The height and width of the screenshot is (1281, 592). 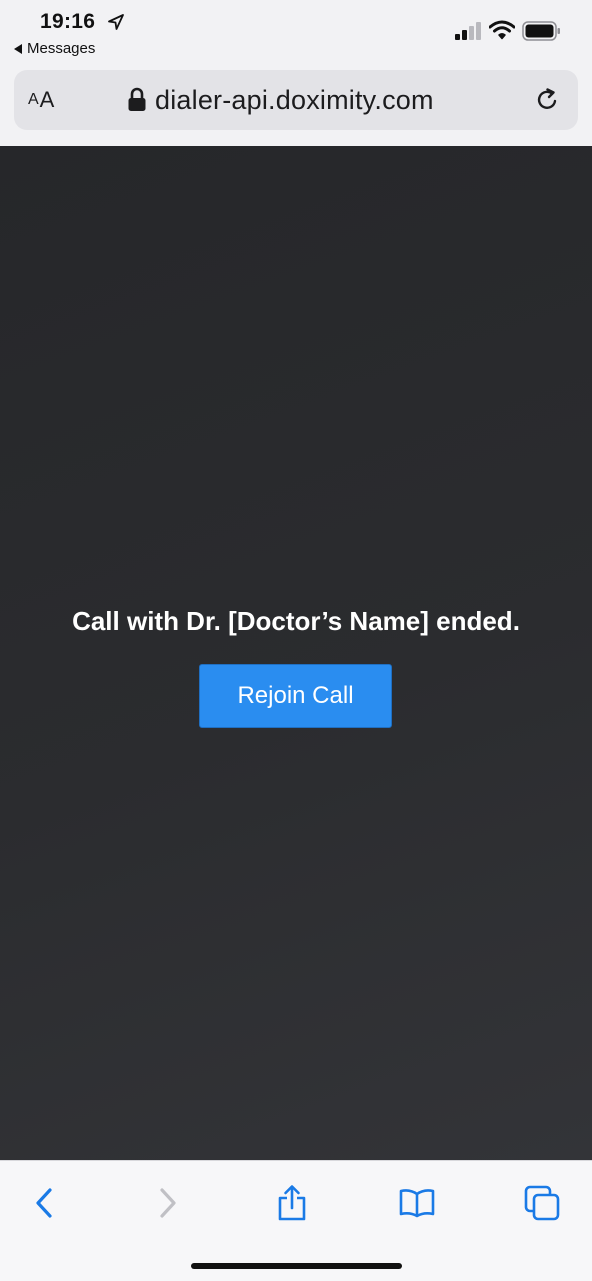 I want to click on call-ended-message: Call with Dr. [Doctor’s Name] ended., so click(x=296, y=621).